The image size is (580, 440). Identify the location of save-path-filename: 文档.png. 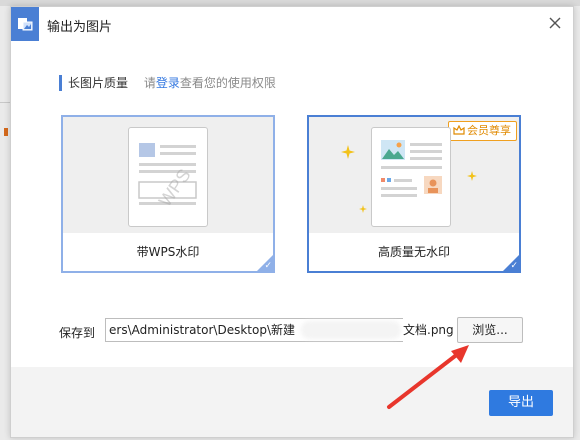
(429, 330).